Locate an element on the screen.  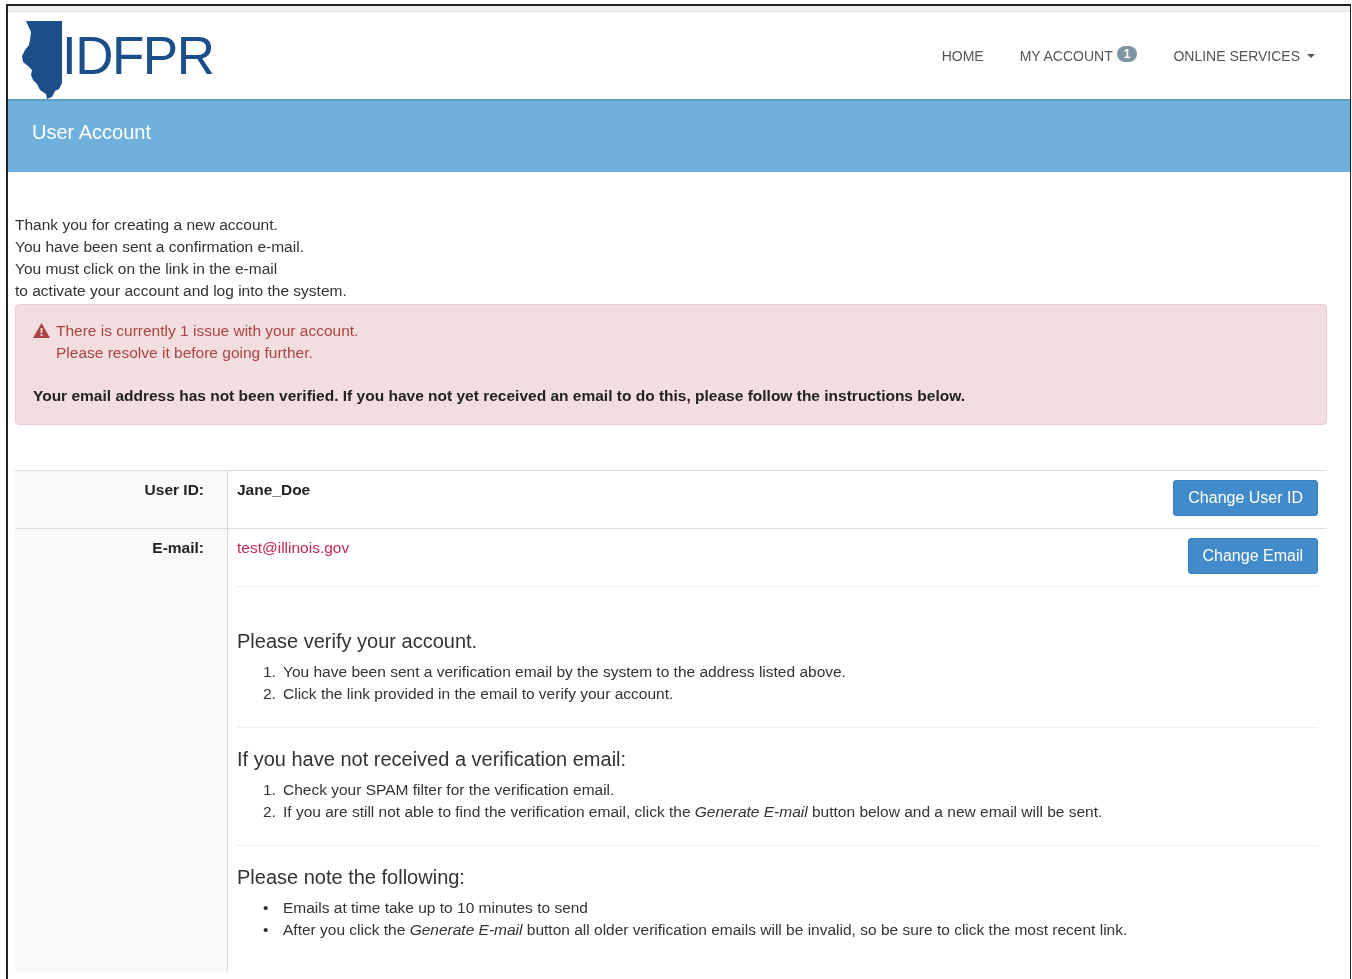
list-item-text: Emails at time take up to 10 minutes to send is located at coordinates (435, 908).